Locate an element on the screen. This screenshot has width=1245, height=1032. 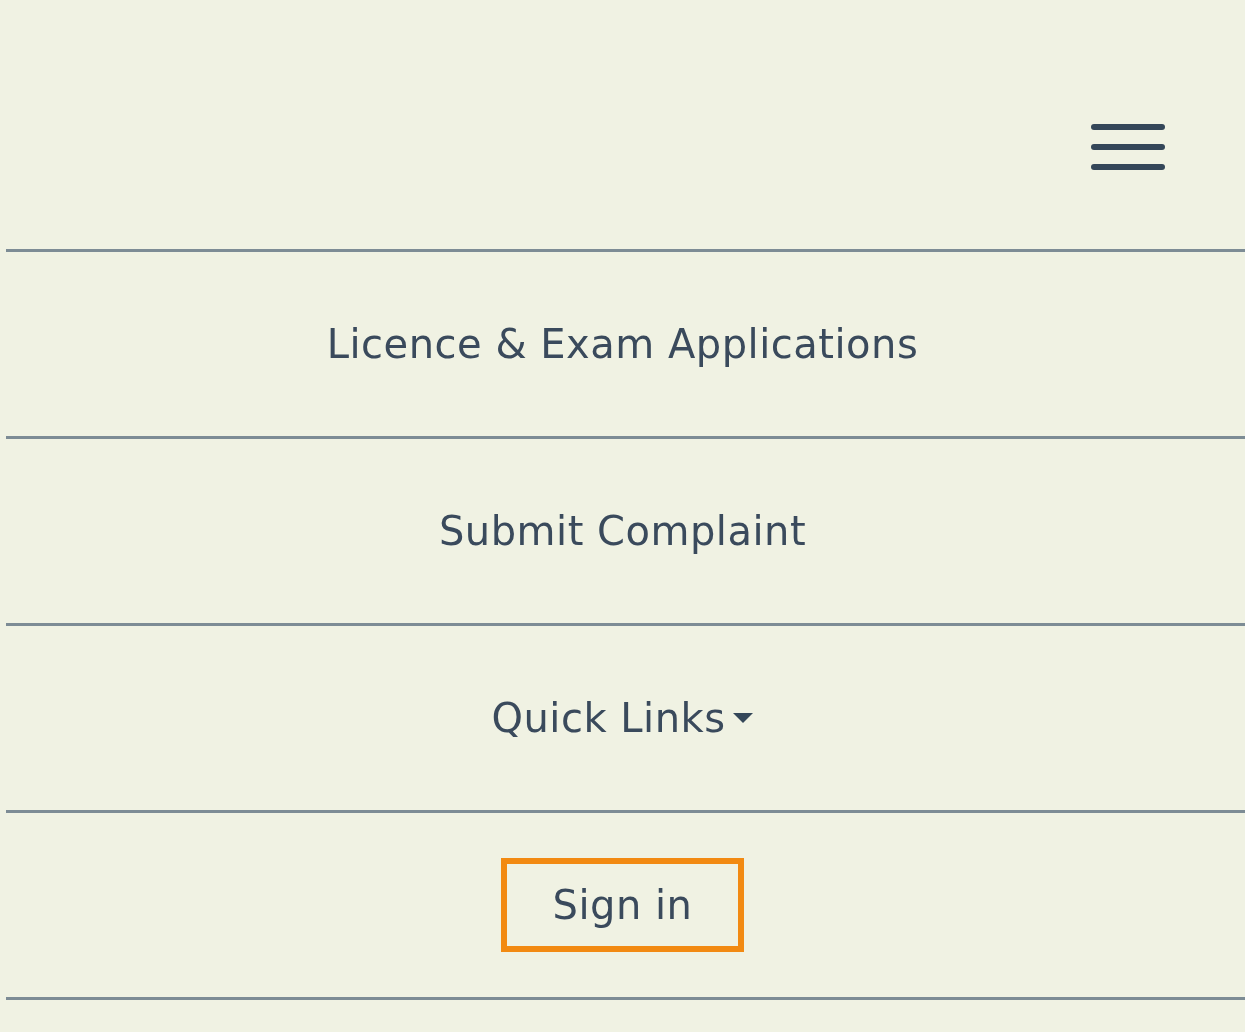
nav-link: Submit Complaint is located at coordinates (622, 531).